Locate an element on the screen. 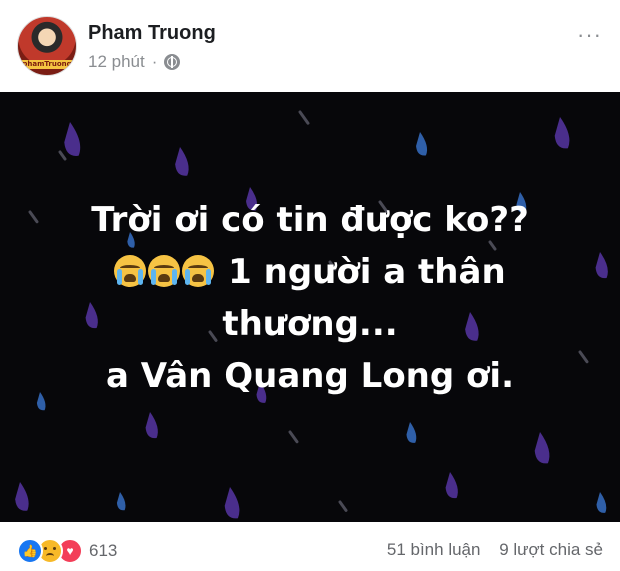 The height and width of the screenshot is (571, 620). globe-icon is located at coordinates (172, 62).